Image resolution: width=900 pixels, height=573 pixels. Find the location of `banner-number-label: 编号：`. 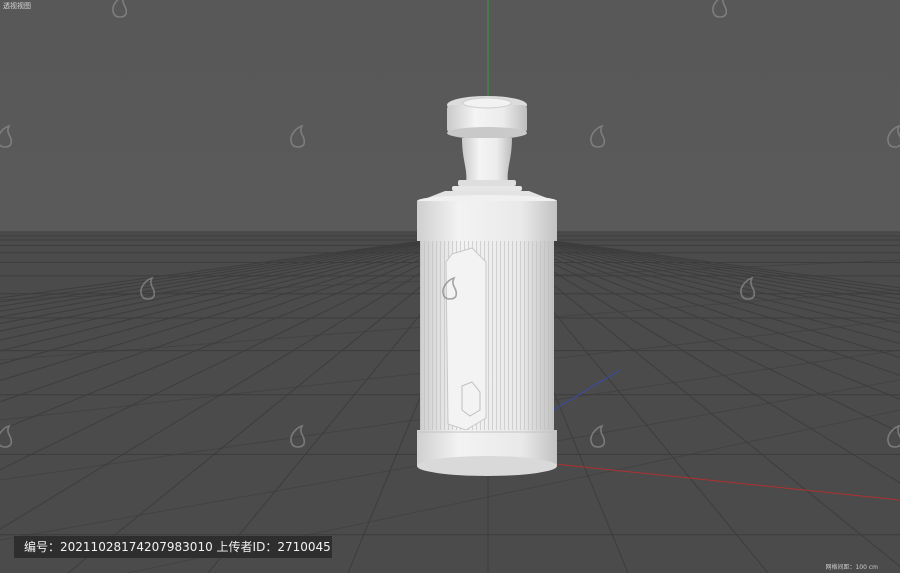

banner-number-label: 编号： is located at coordinates (42, 547).